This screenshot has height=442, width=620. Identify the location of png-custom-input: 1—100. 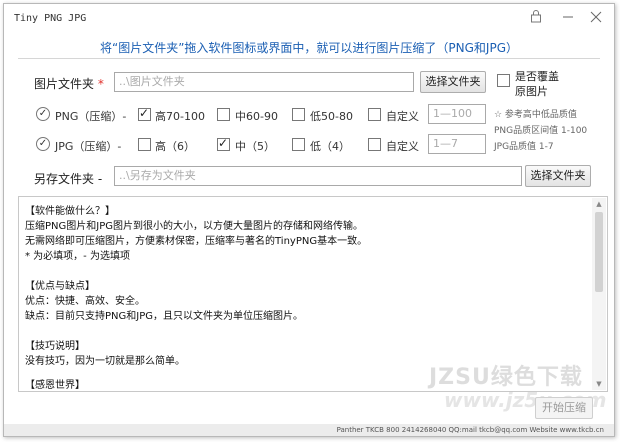
(457, 114).